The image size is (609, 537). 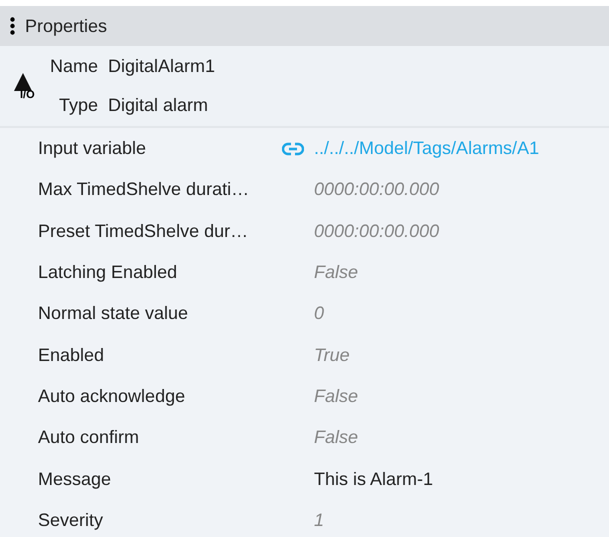 What do you see at coordinates (70, 520) in the screenshot?
I see `property-label: Severity` at bounding box center [70, 520].